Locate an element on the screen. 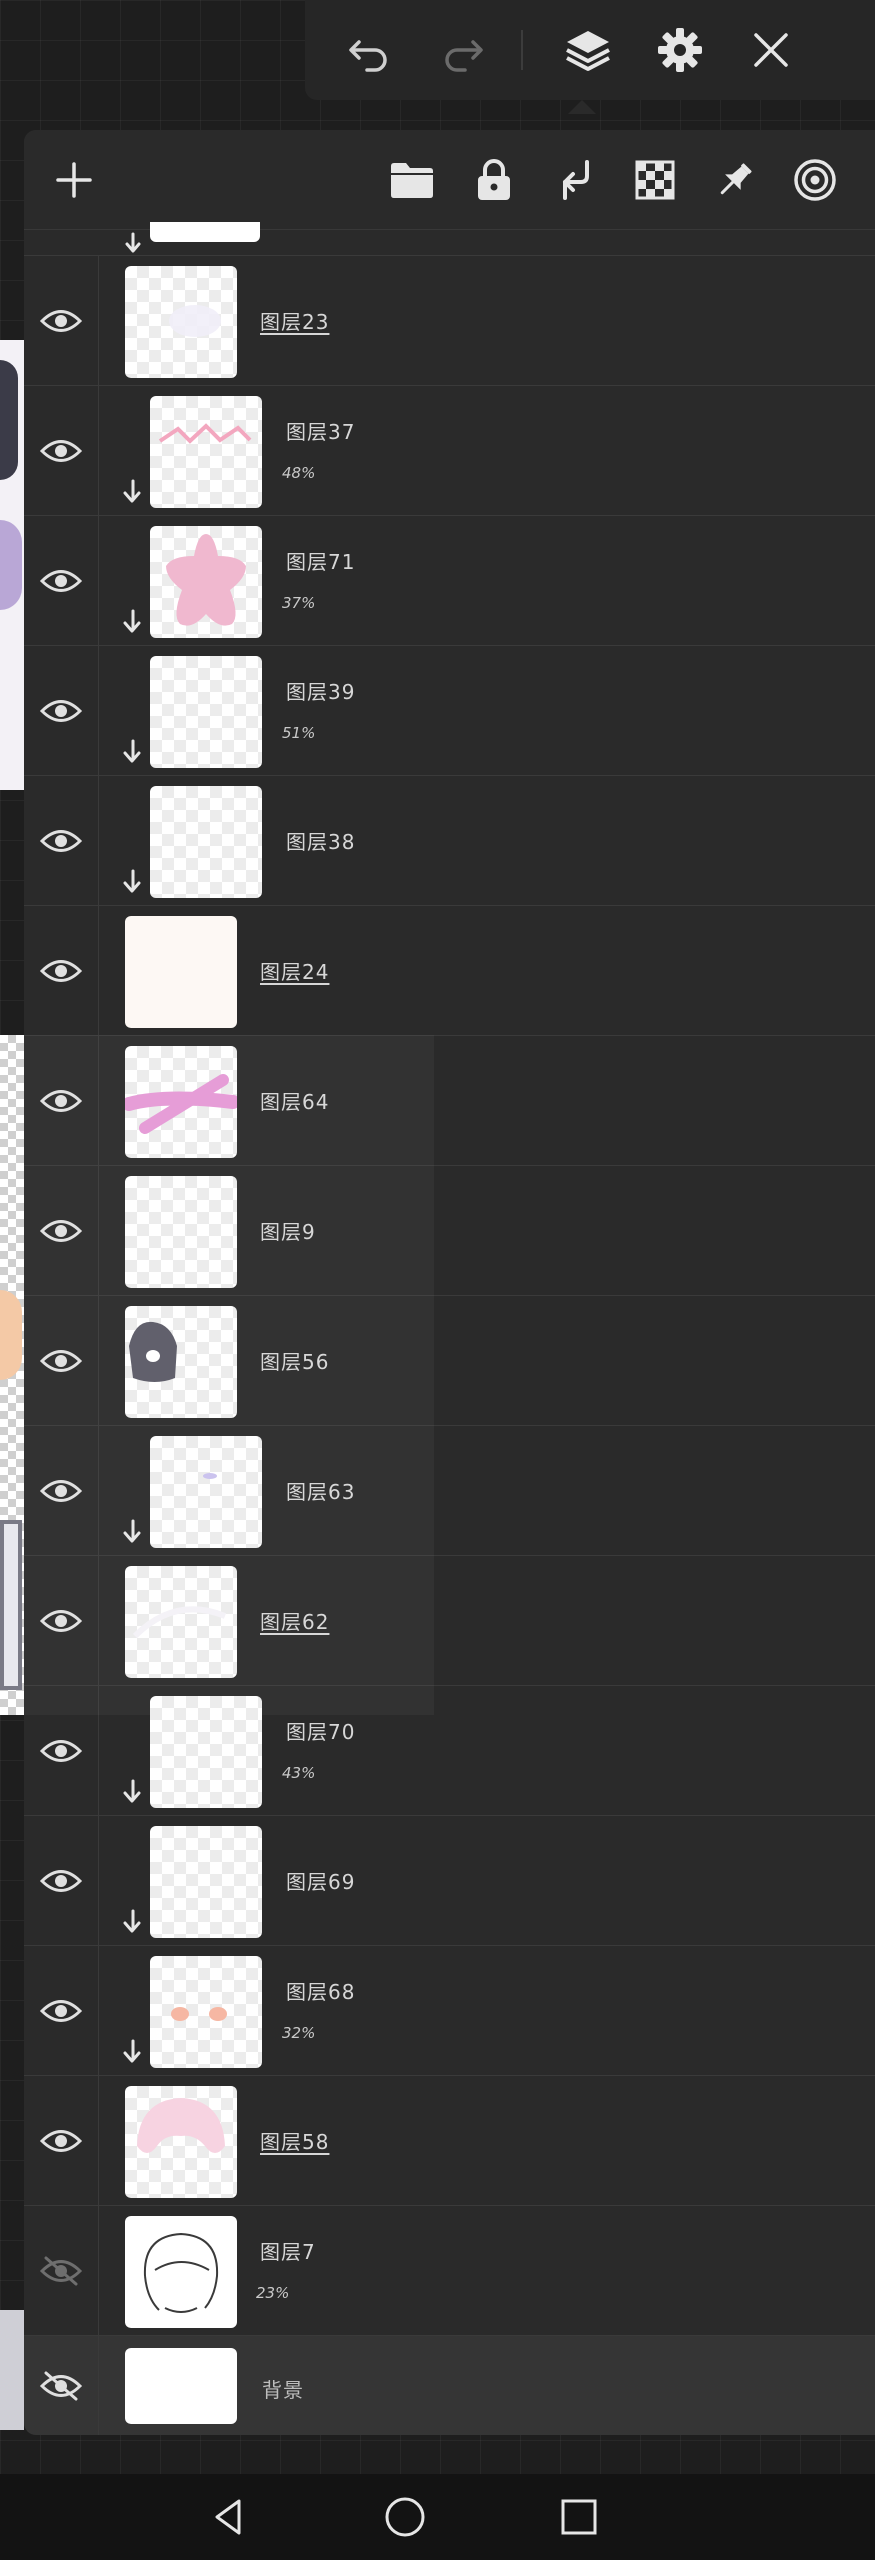  layer-row: 图层38 is located at coordinates (449, 841).